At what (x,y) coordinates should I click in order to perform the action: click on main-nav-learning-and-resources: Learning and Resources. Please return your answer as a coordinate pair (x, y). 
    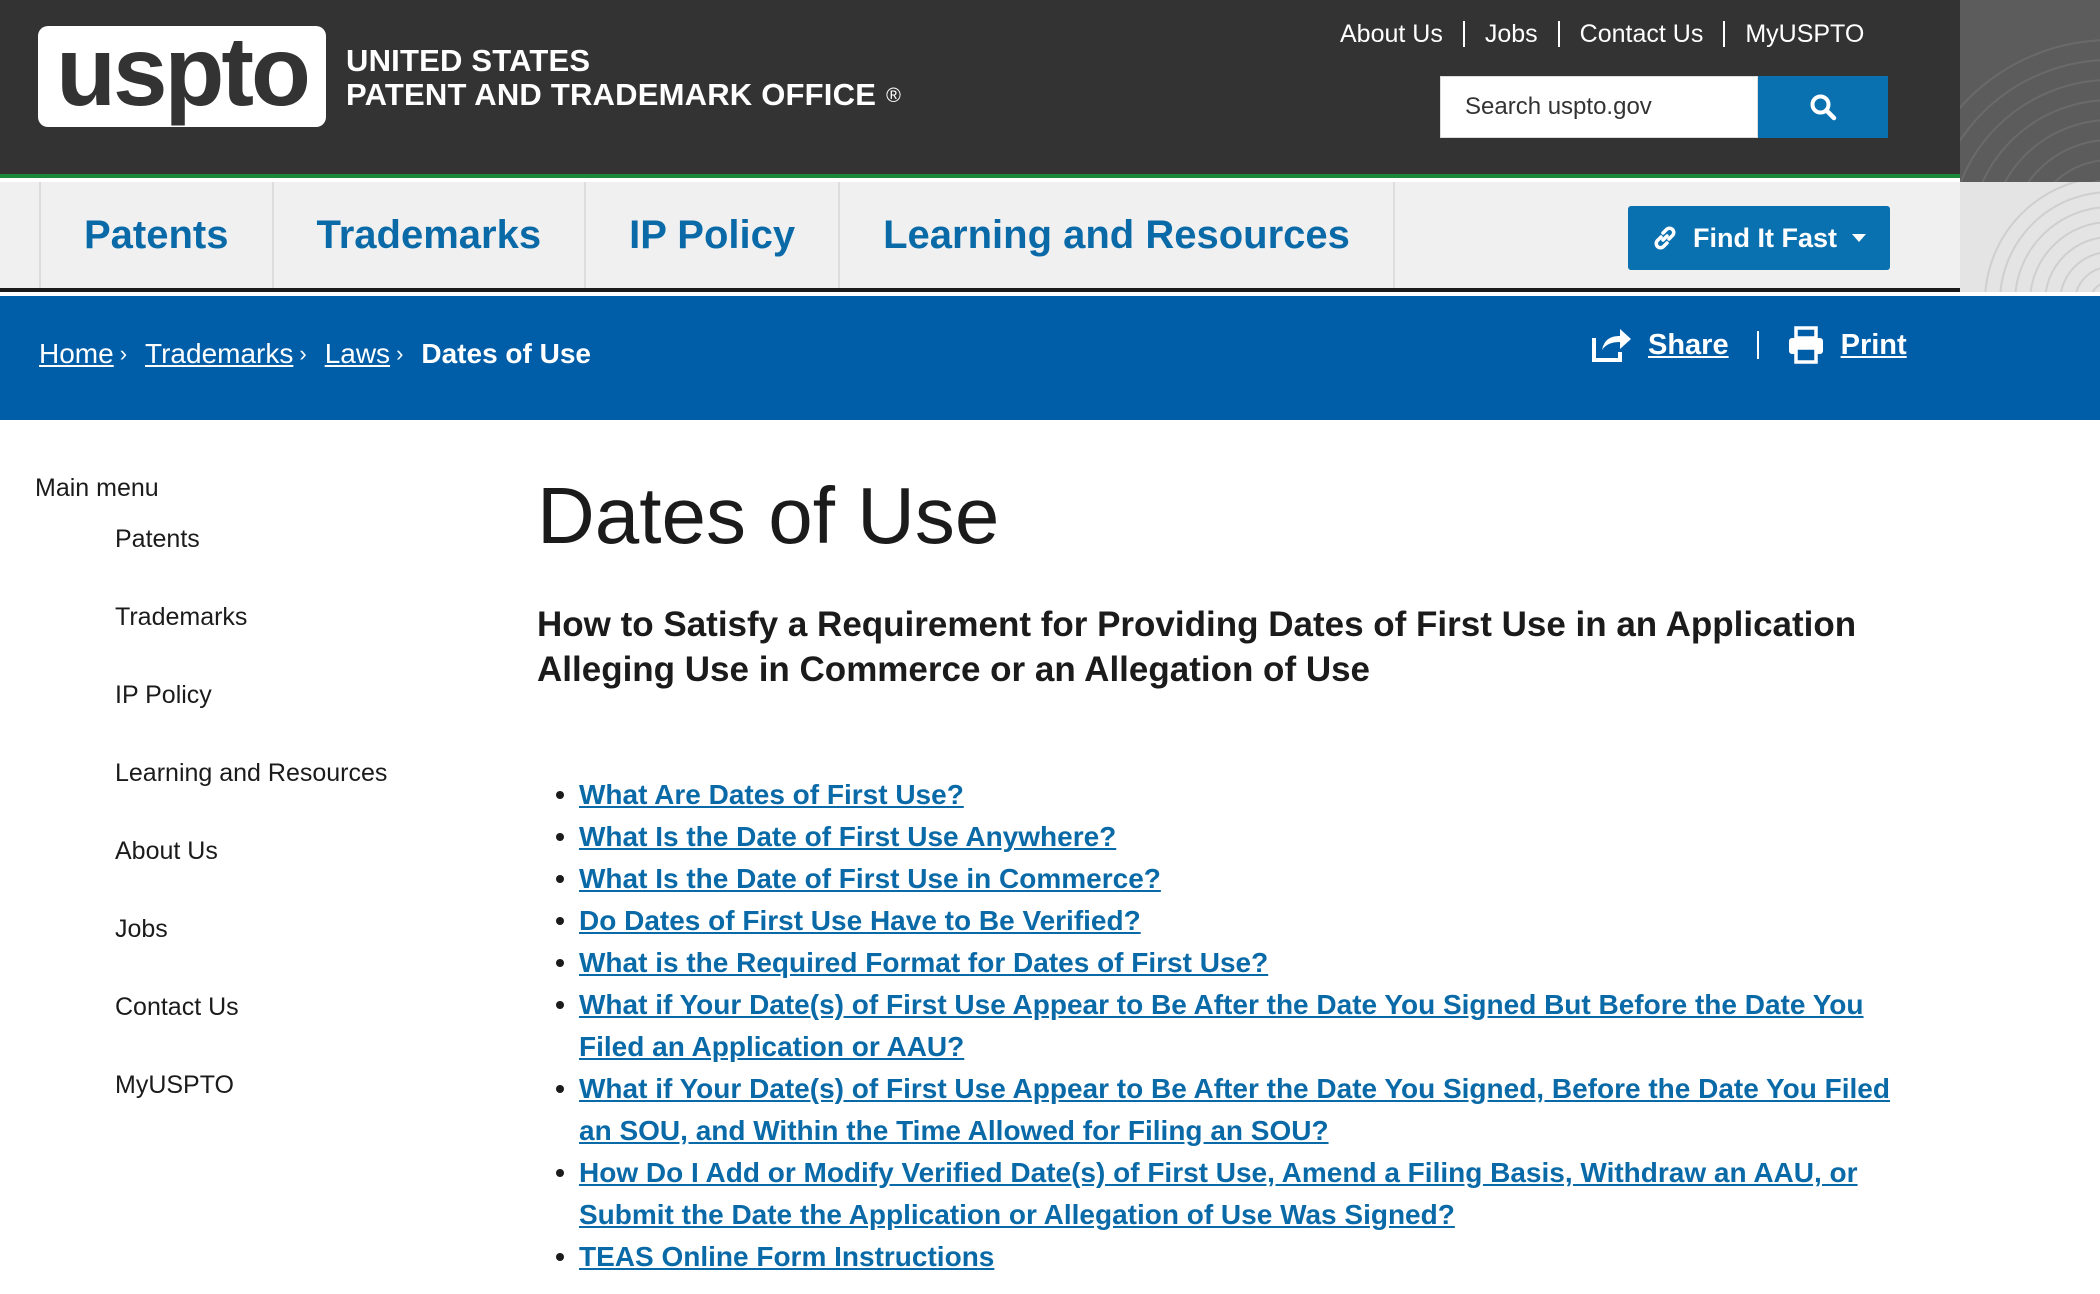
    Looking at the image, I should click on (1117, 235).